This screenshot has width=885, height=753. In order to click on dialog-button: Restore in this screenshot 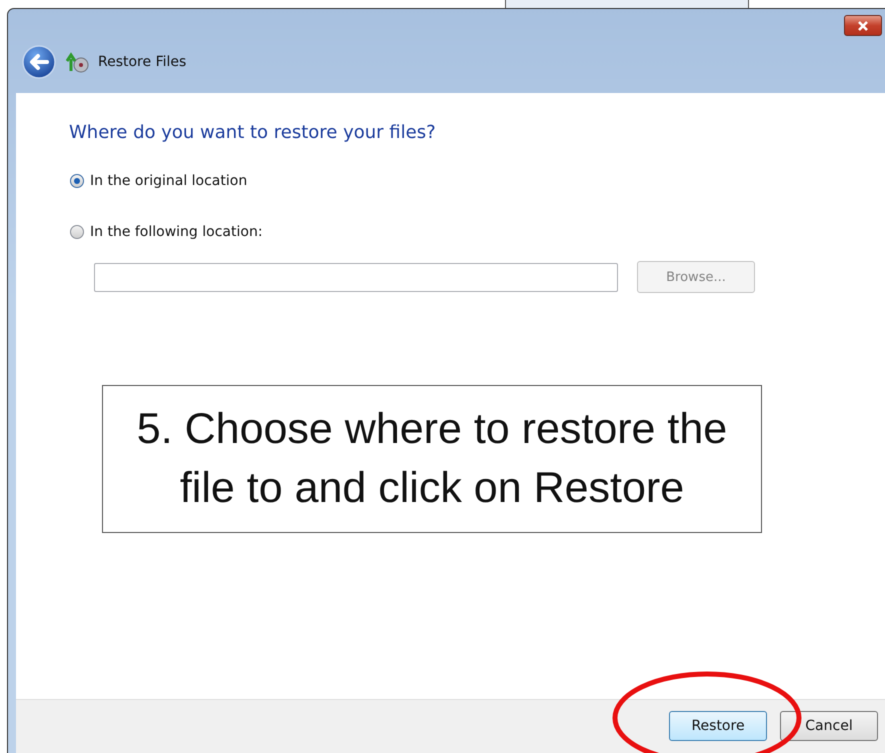, I will do `click(718, 725)`.